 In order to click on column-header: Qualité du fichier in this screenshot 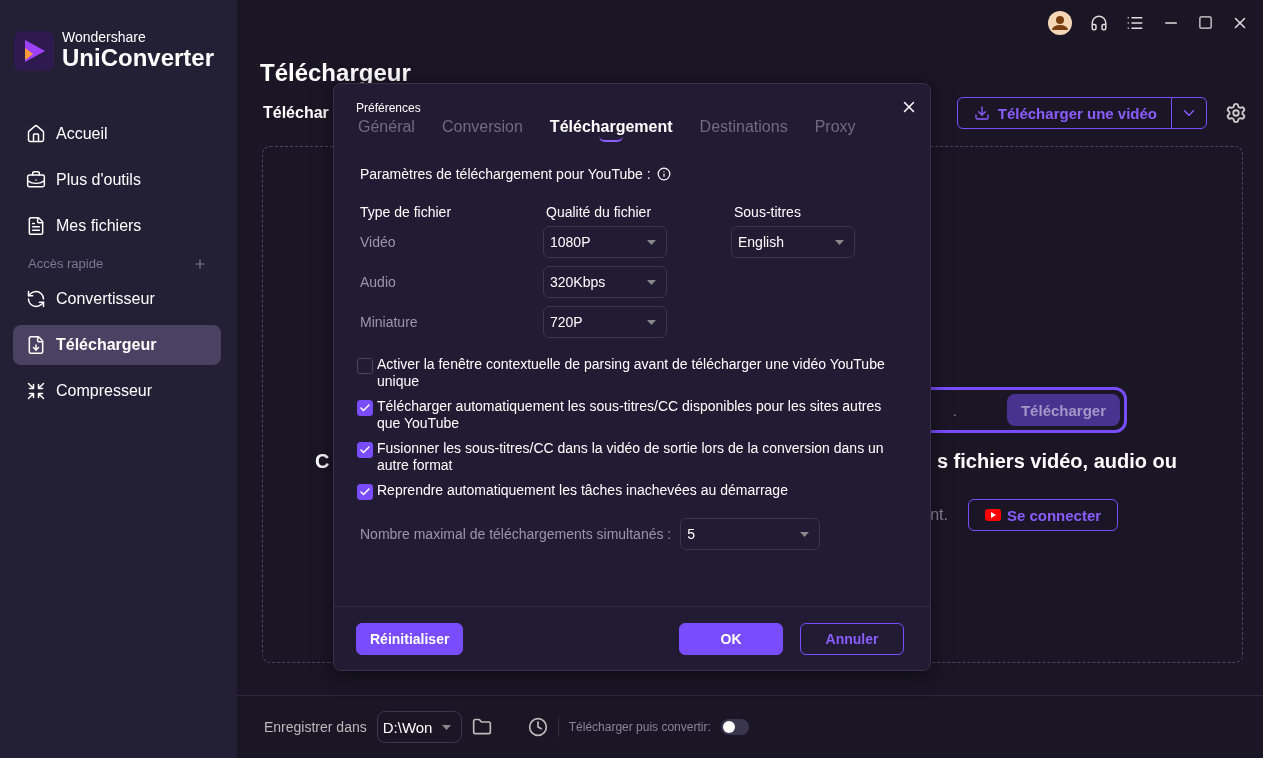, I will do `click(599, 212)`.